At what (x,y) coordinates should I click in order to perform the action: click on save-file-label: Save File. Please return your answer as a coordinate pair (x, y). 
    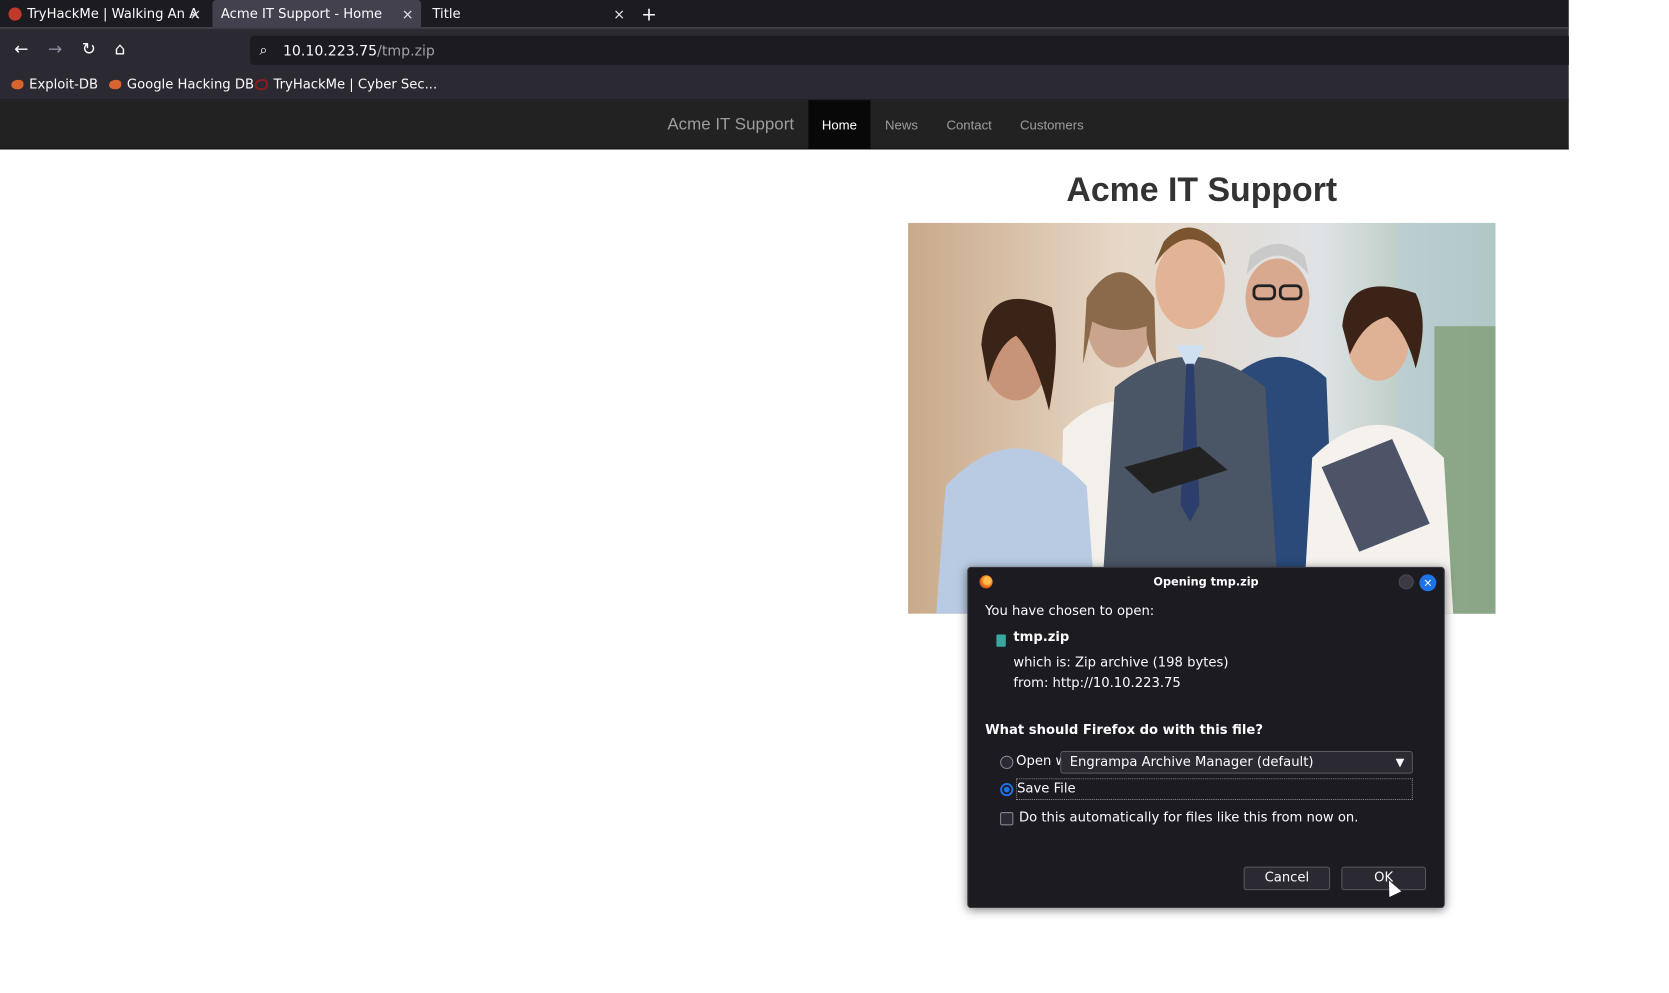
    Looking at the image, I should click on (1046, 788).